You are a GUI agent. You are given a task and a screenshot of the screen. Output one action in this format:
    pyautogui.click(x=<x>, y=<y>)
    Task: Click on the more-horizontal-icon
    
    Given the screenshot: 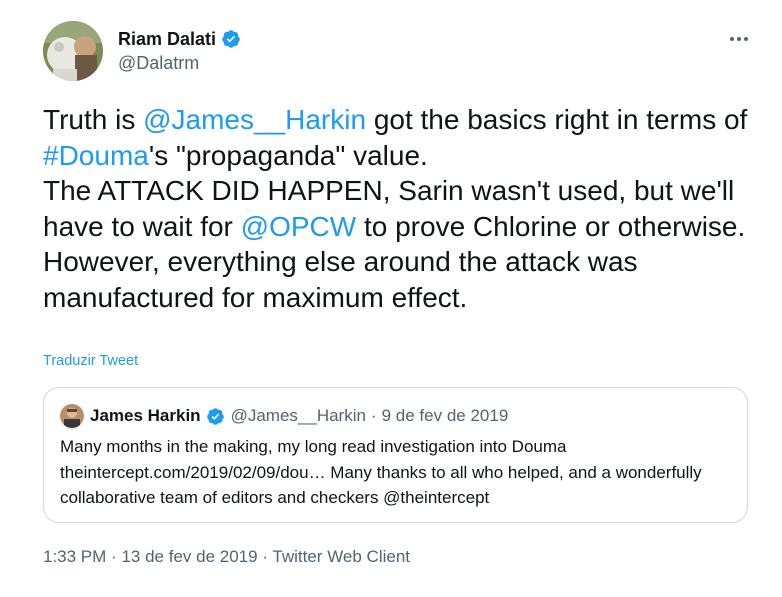 What is the action you would take?
    pyautogui.click(x=739, y=39)
    